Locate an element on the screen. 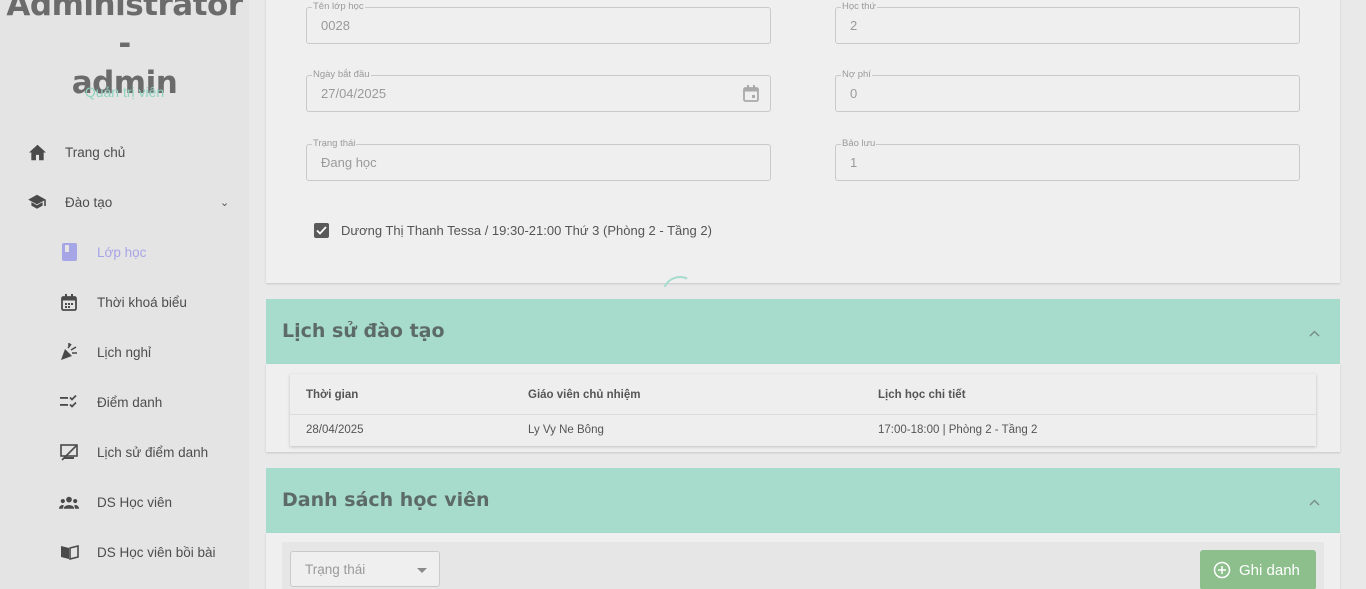 The image size is (1366, 589). school-icon is located at coordinates (37, 202).